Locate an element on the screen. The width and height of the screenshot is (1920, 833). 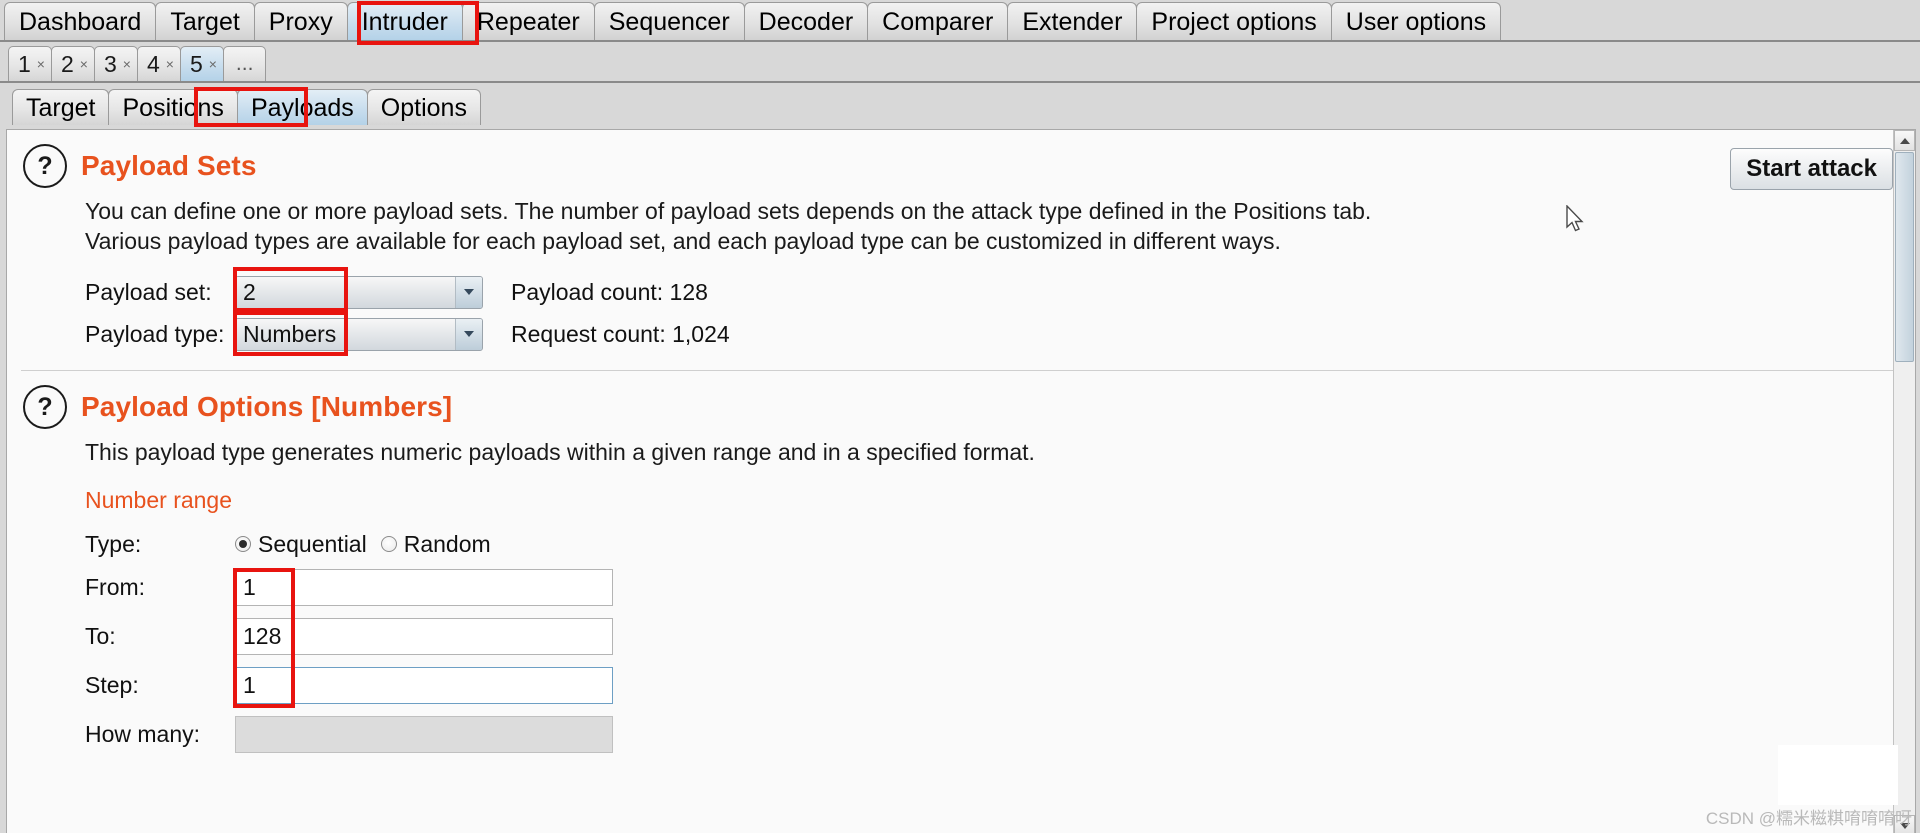
payload-sub-tab-bar: Target Positions Payloads Options is located at coordinates (960, 105).